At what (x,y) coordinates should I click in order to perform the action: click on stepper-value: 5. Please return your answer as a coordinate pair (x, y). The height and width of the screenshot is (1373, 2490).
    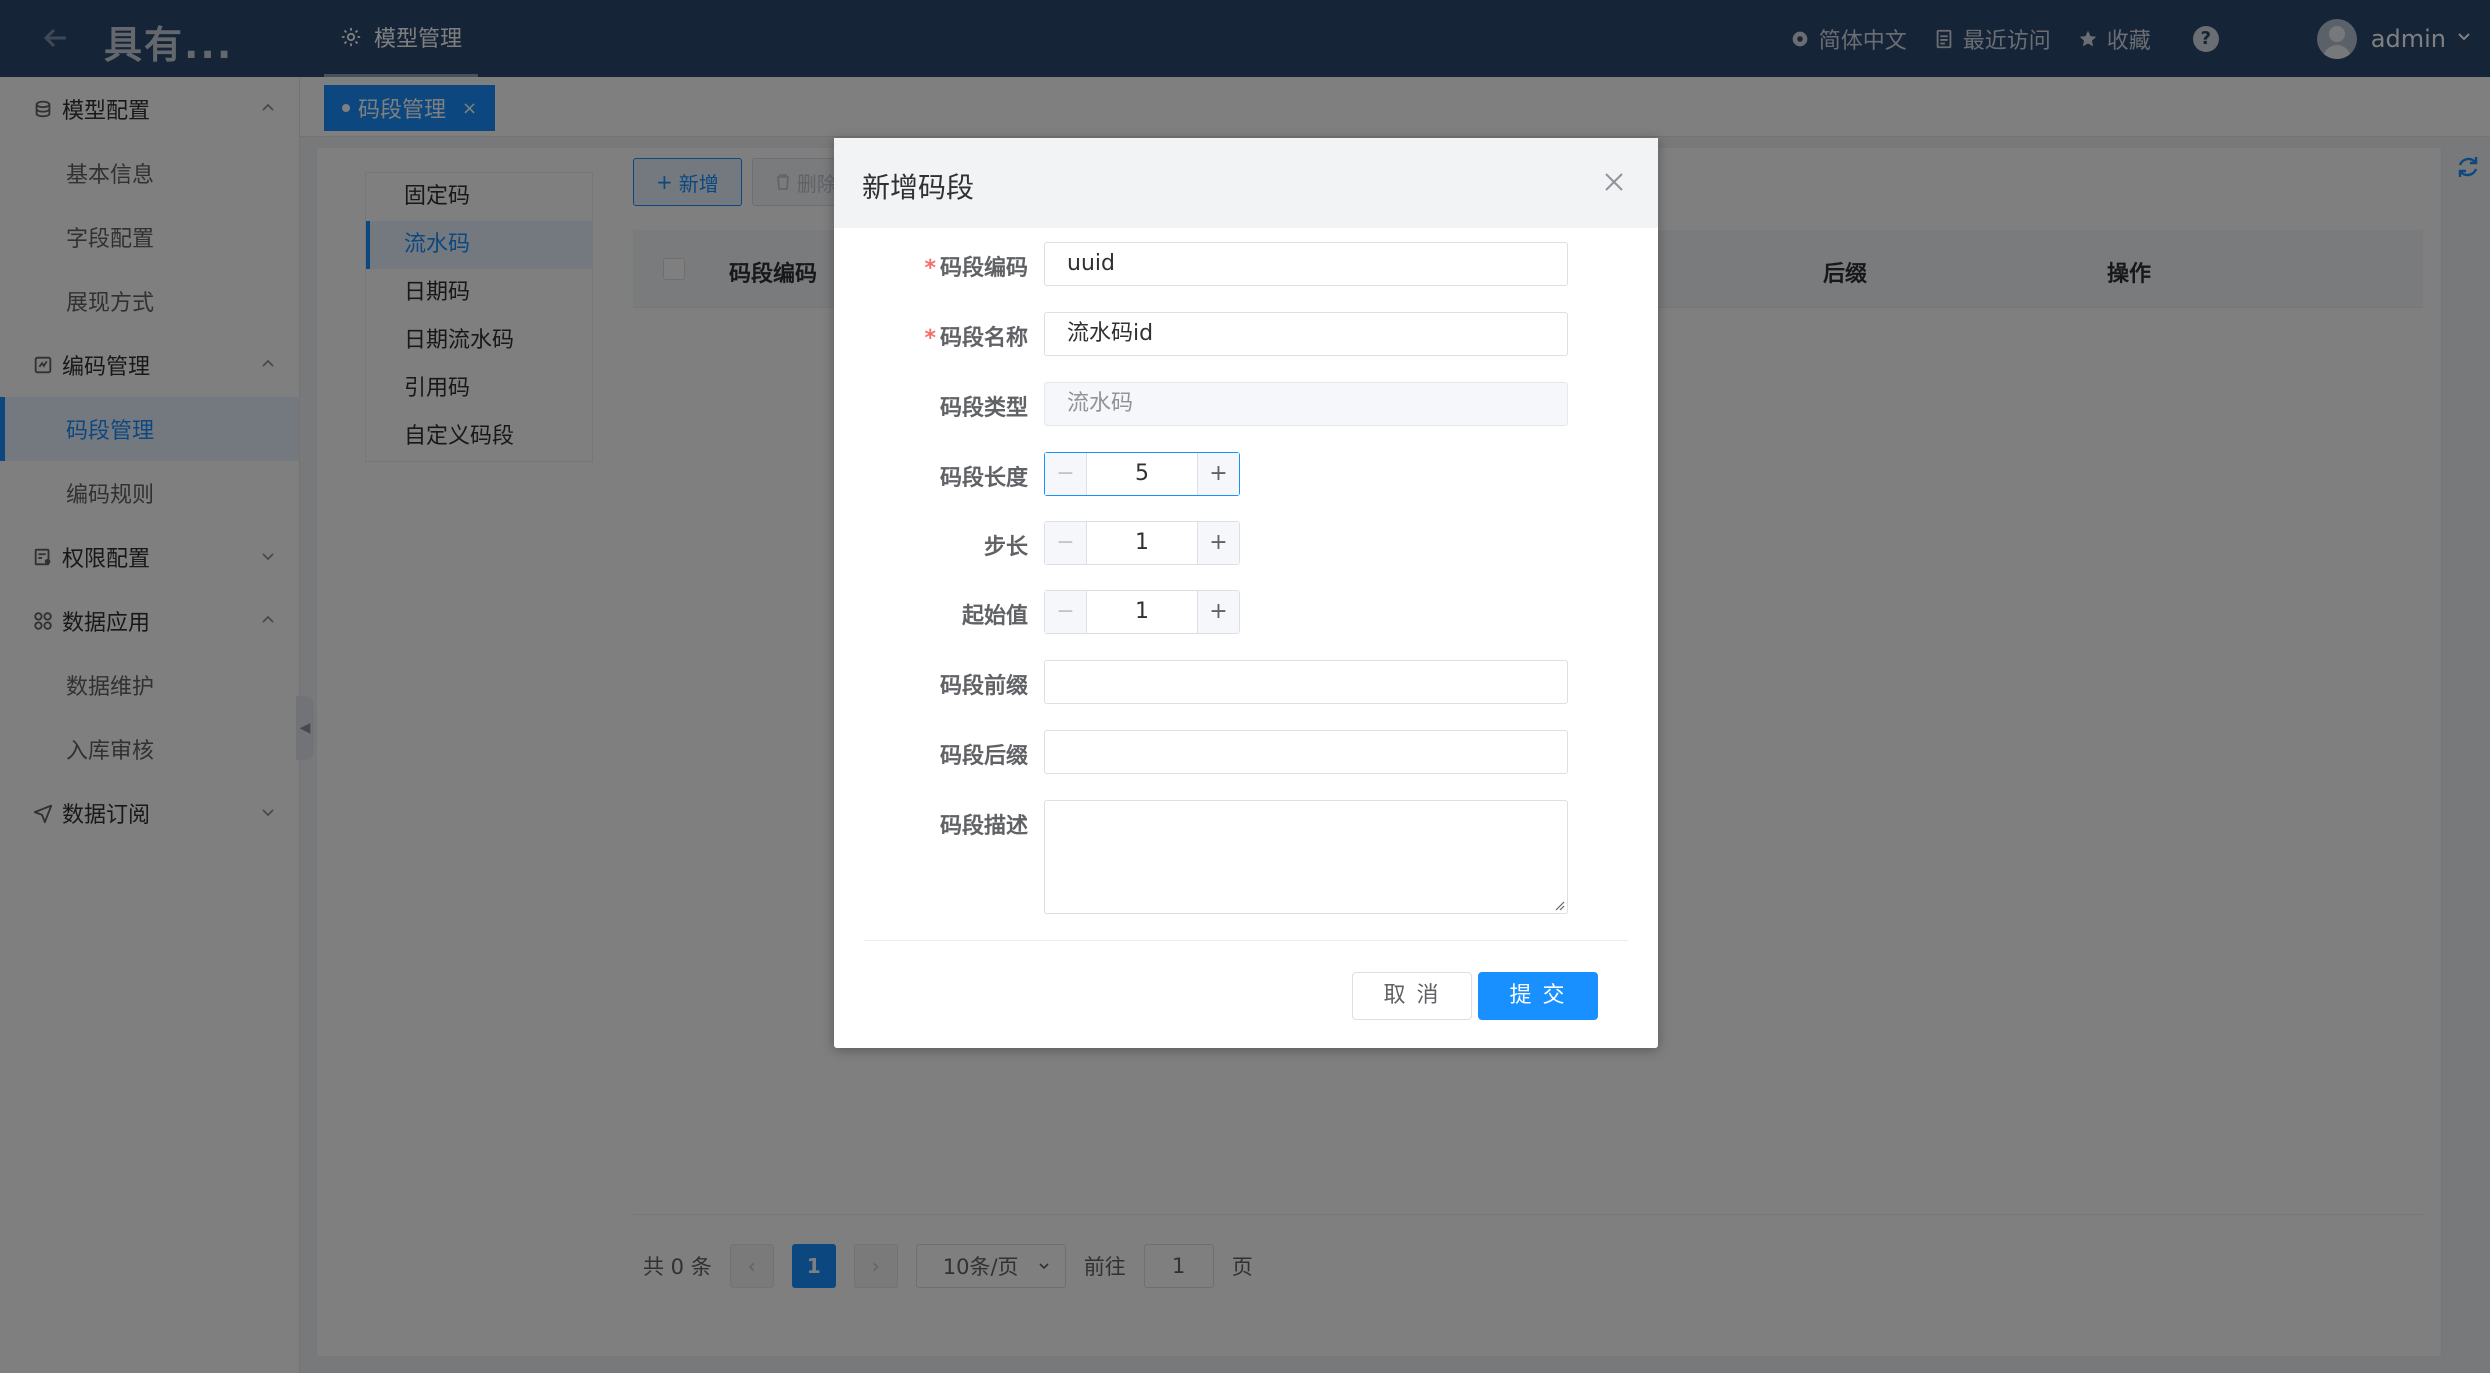
    Looking at the image, I should click on (1142, 474).